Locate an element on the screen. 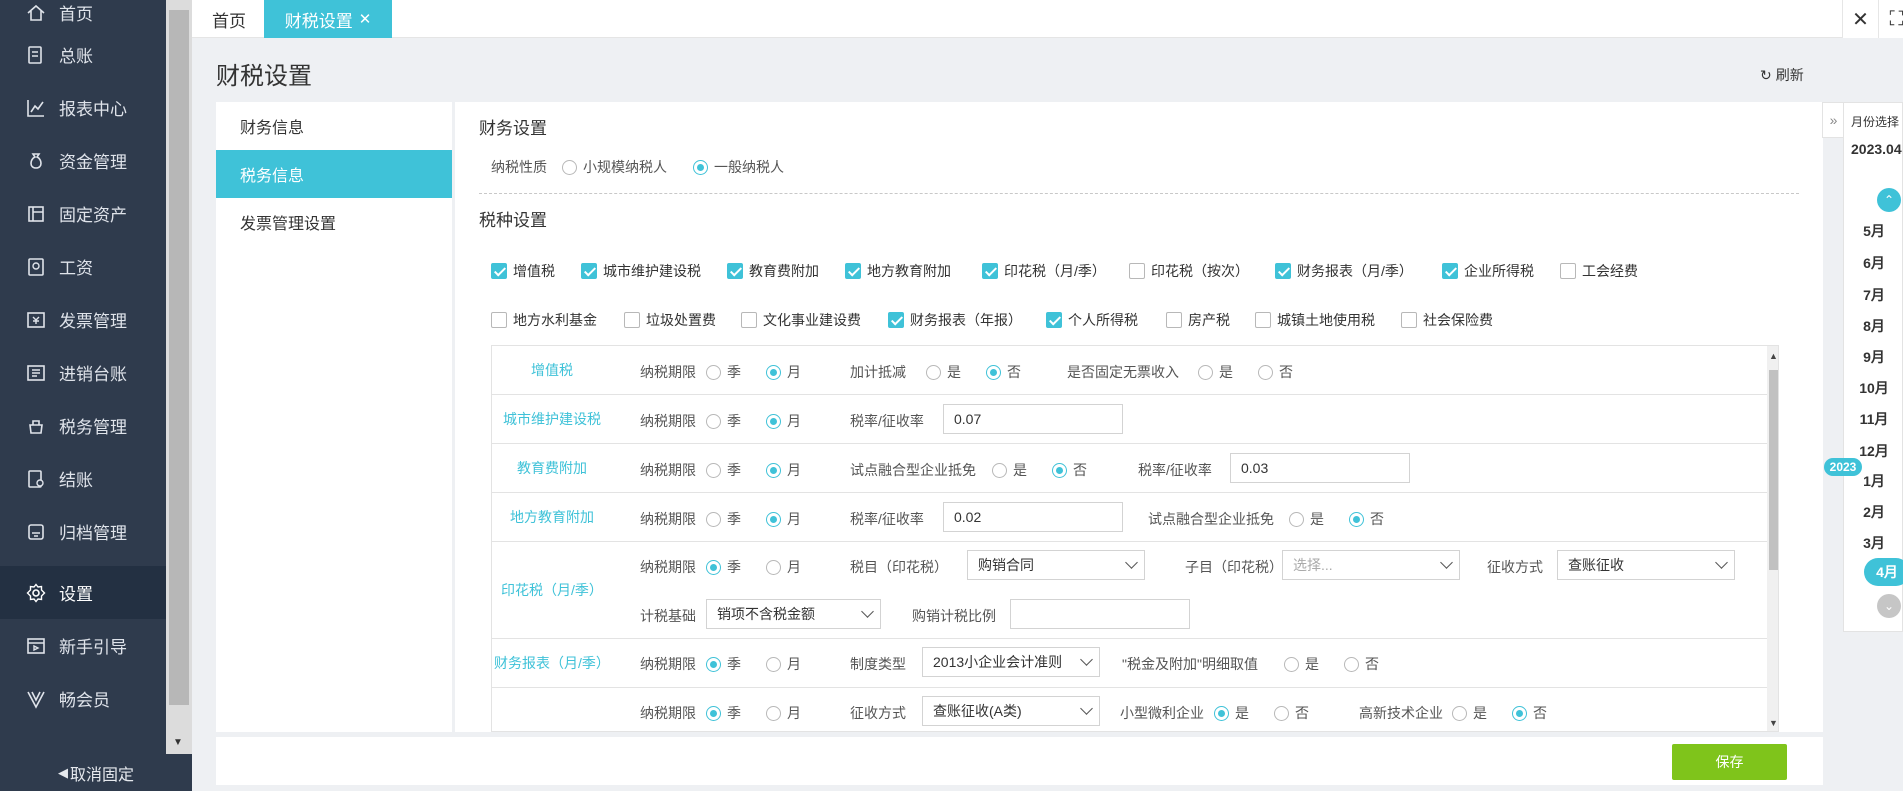  cit-method-select: 查账征收(A类) is located at coordinates (1011, 711).